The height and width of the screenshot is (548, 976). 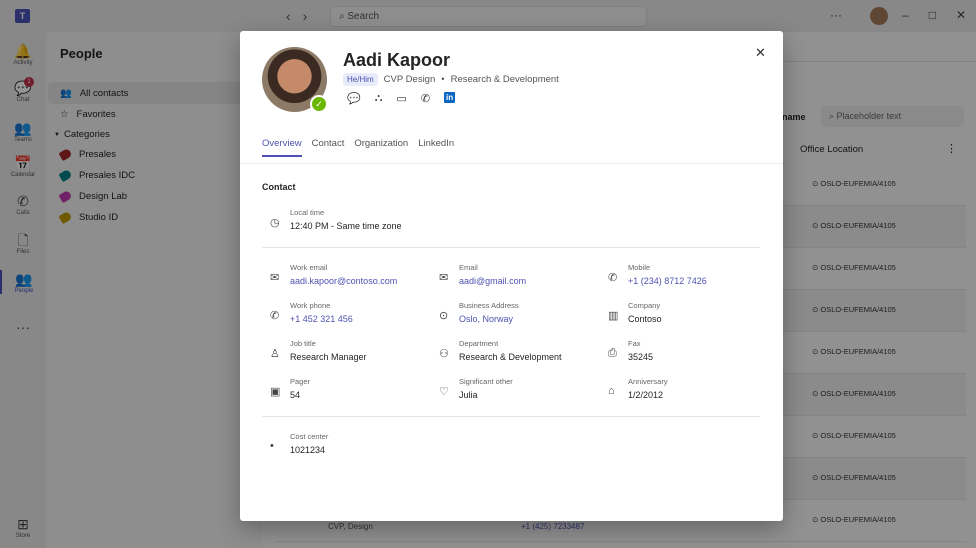 I want to click on quick-actions: 💬 ⛬ ▭ ✆ in, so click(x=401, y=98).